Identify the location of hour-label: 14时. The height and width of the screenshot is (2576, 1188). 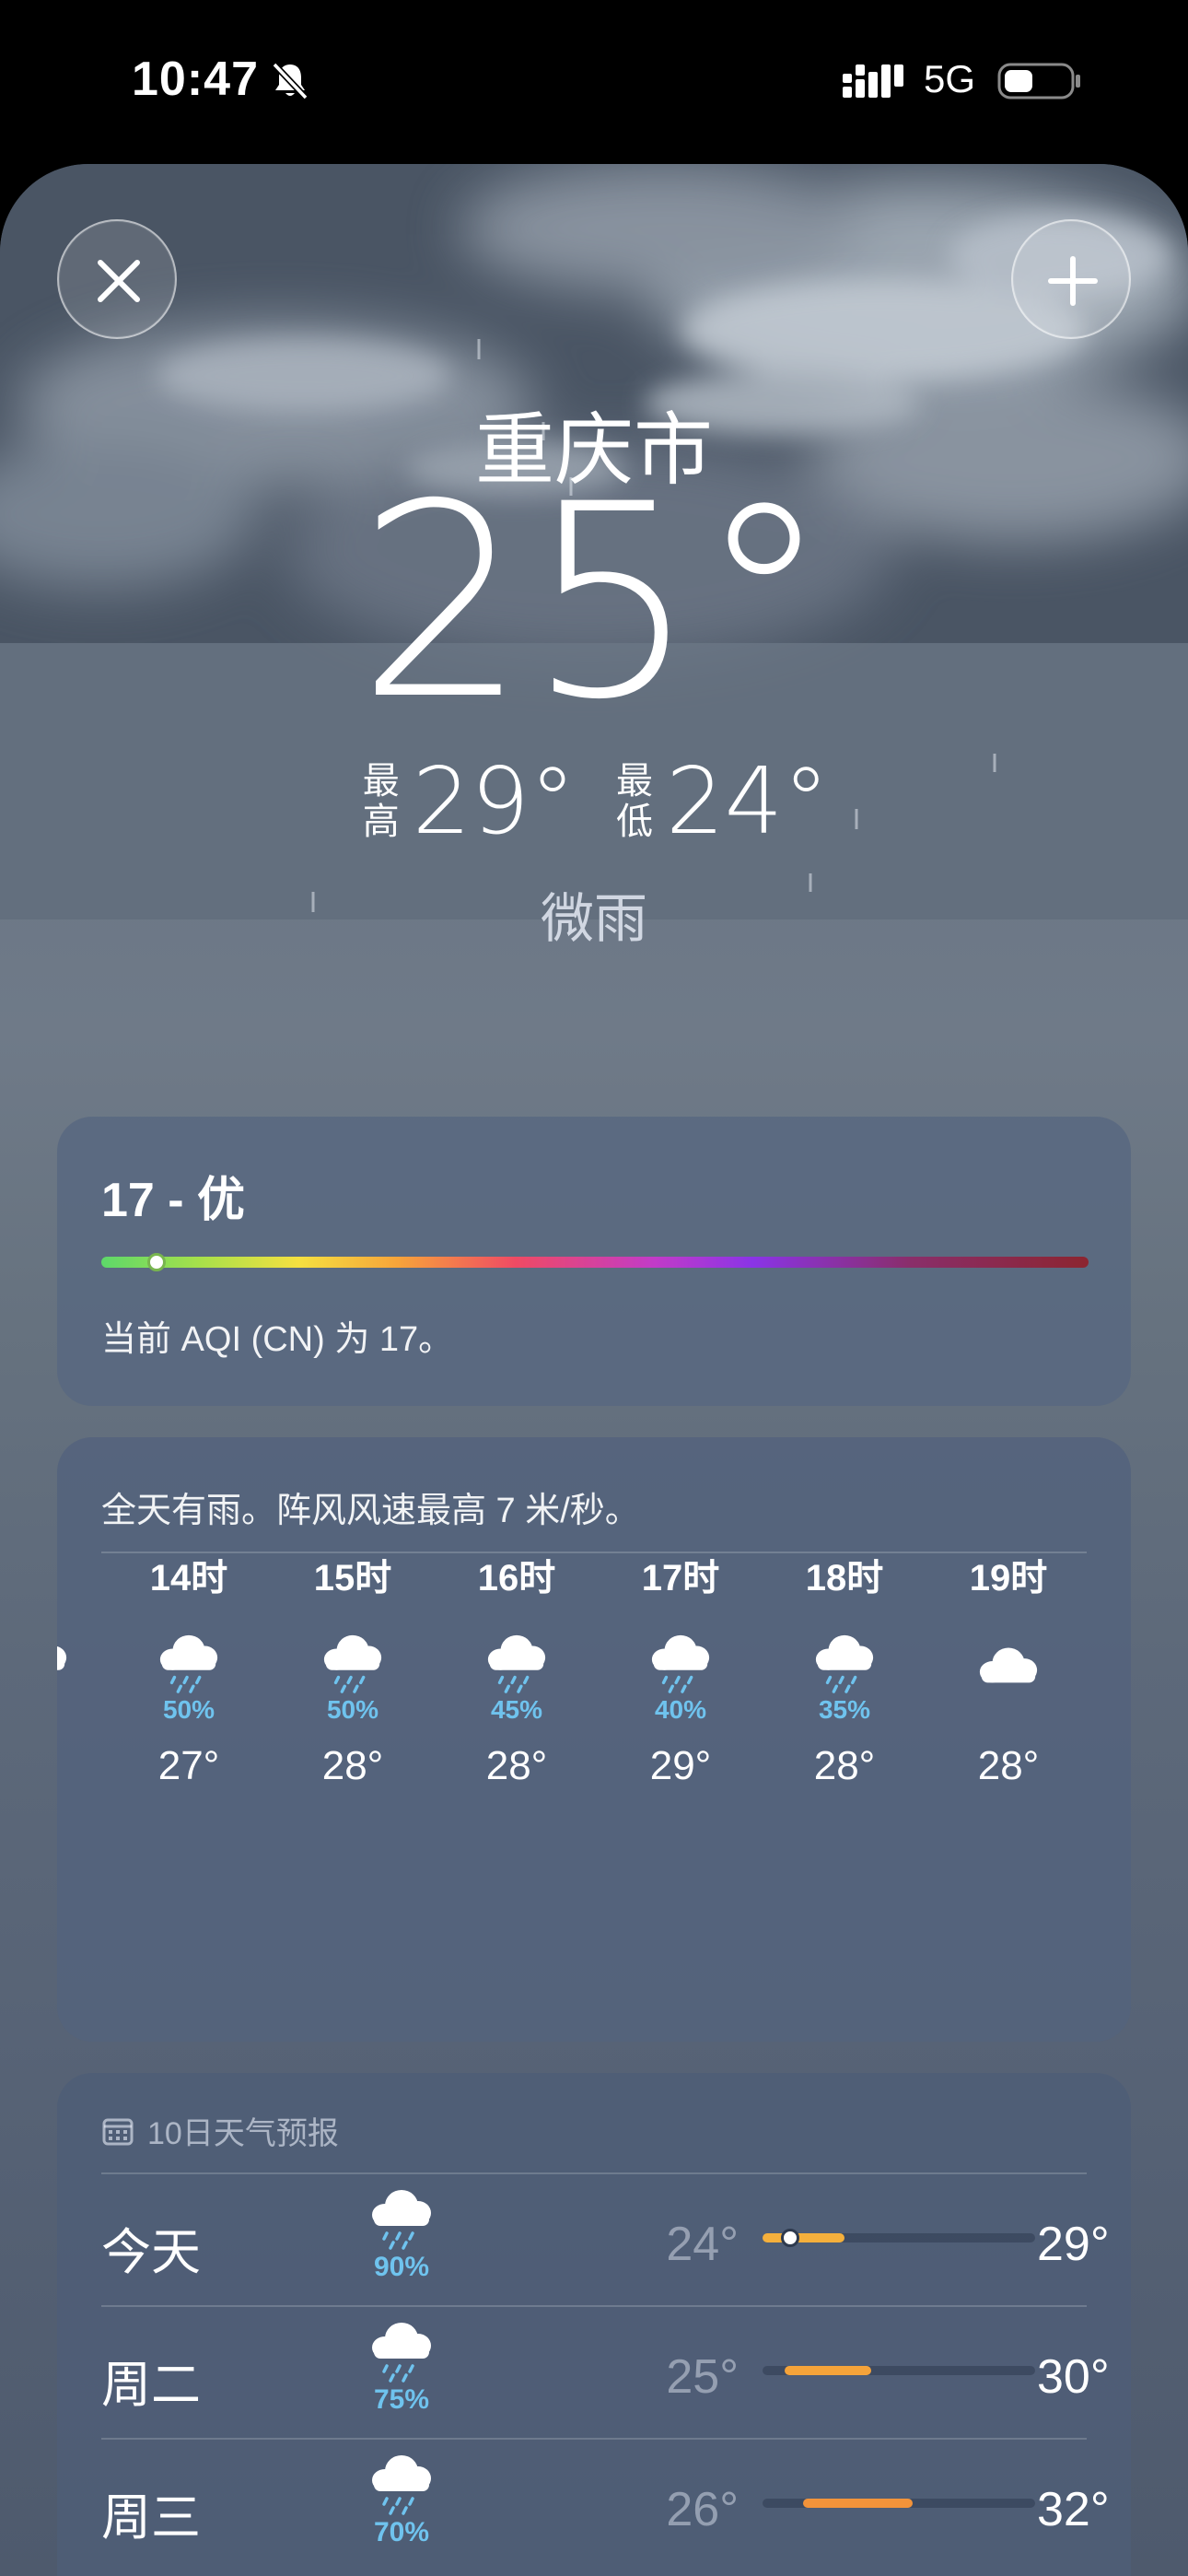
(189, 1578).